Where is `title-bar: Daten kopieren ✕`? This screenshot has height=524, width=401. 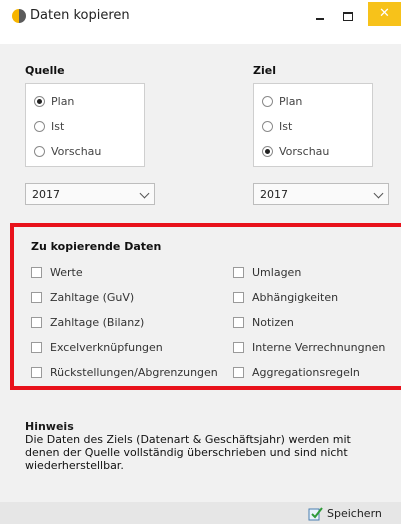 title-bar: Daten kopieren ✕ is located at coordinates (200, 22).